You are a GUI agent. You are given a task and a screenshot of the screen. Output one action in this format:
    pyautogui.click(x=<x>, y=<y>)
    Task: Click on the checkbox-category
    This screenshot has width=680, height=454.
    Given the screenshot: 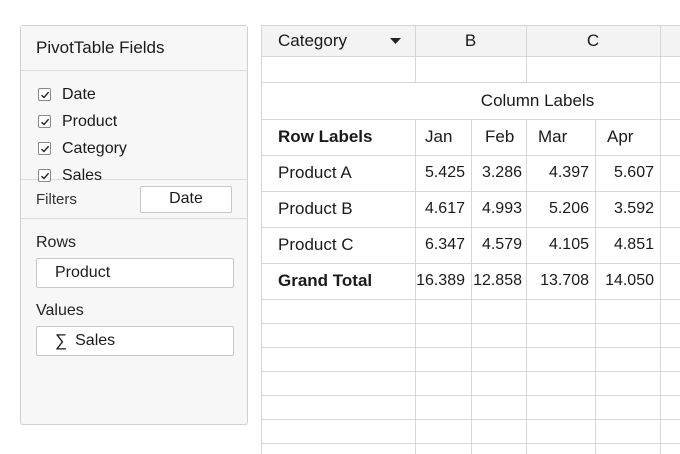 What is the action you would take?
    pyautogui.click(x=44, y=148)
    